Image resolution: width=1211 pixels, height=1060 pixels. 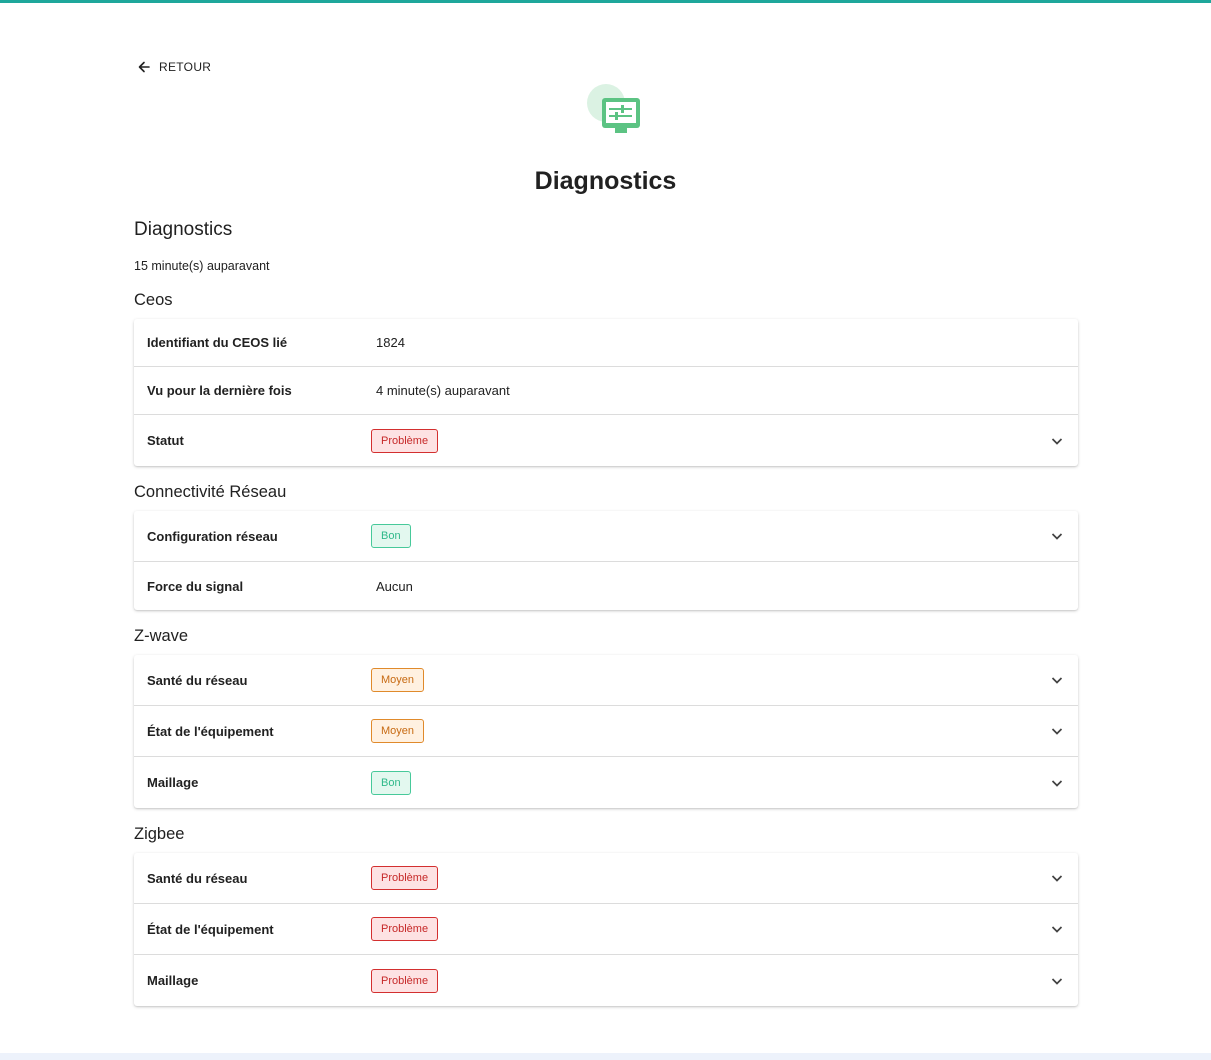 What do you see at coordinates (605, 181) in the screenshot?
I see `page-title: Diagnostics` at bounding box center [605, 181].